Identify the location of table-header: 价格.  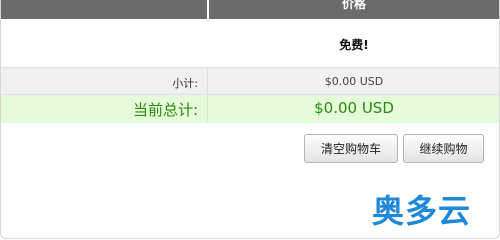
(250, 9).